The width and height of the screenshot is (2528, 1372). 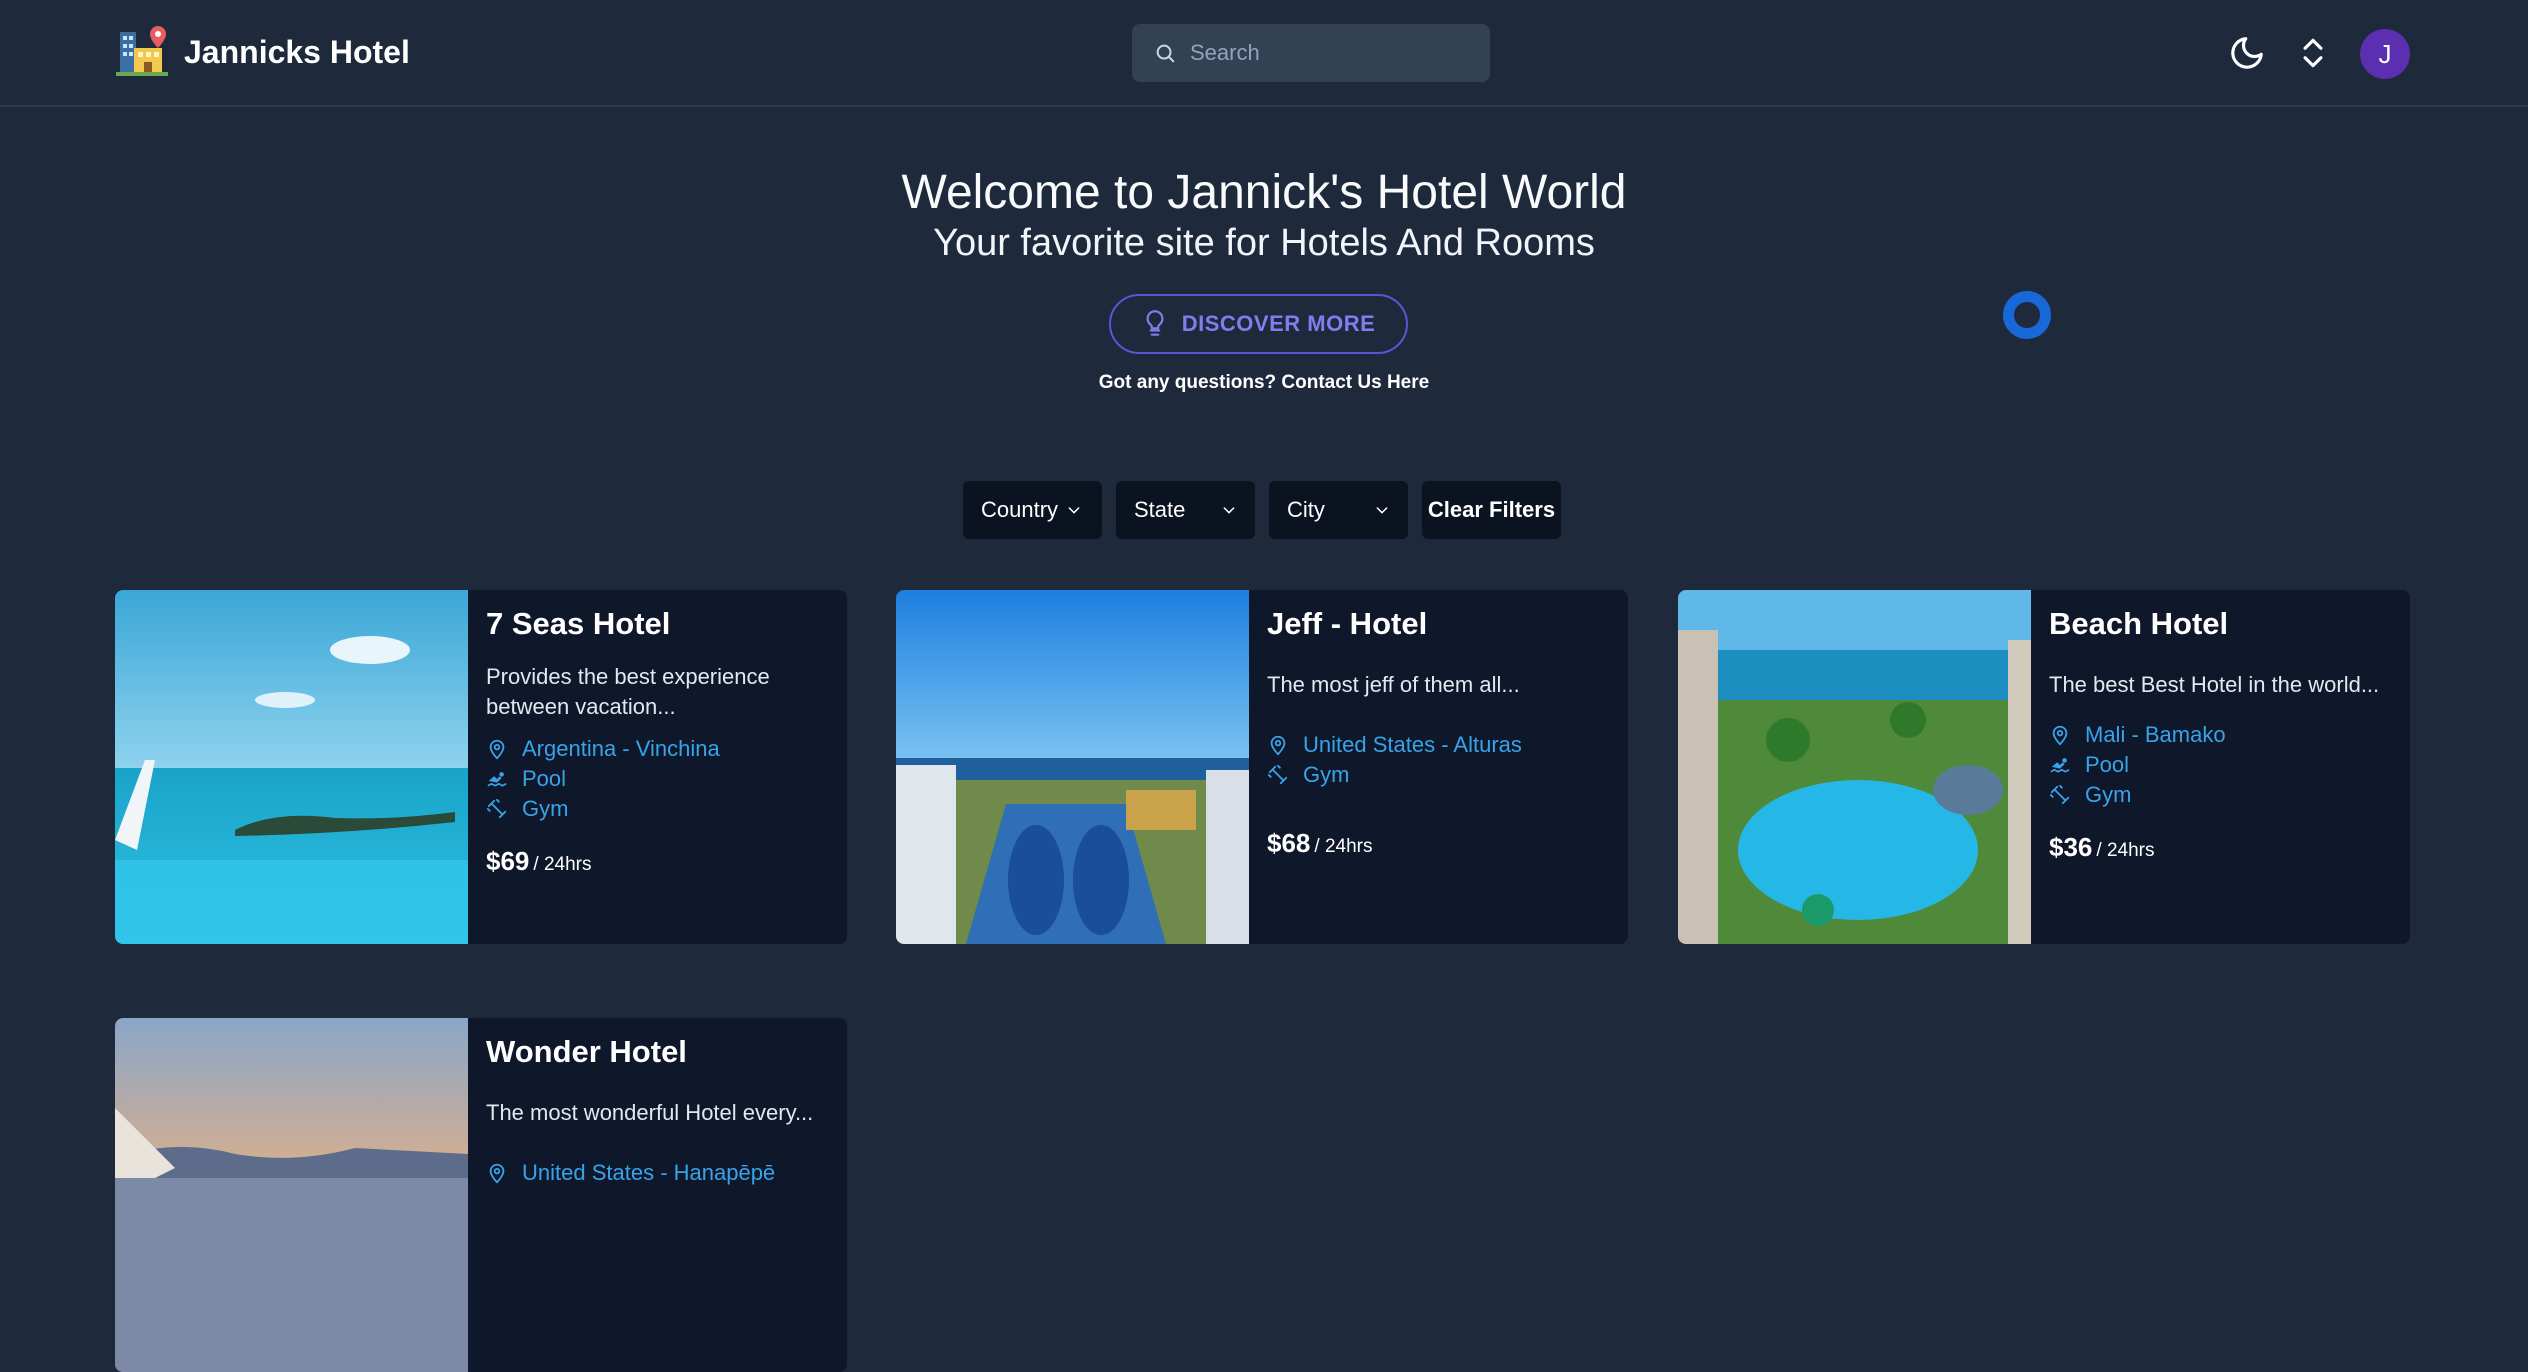 I want to click on brand: Jannicks Hotel, so click(x=263, y=52).